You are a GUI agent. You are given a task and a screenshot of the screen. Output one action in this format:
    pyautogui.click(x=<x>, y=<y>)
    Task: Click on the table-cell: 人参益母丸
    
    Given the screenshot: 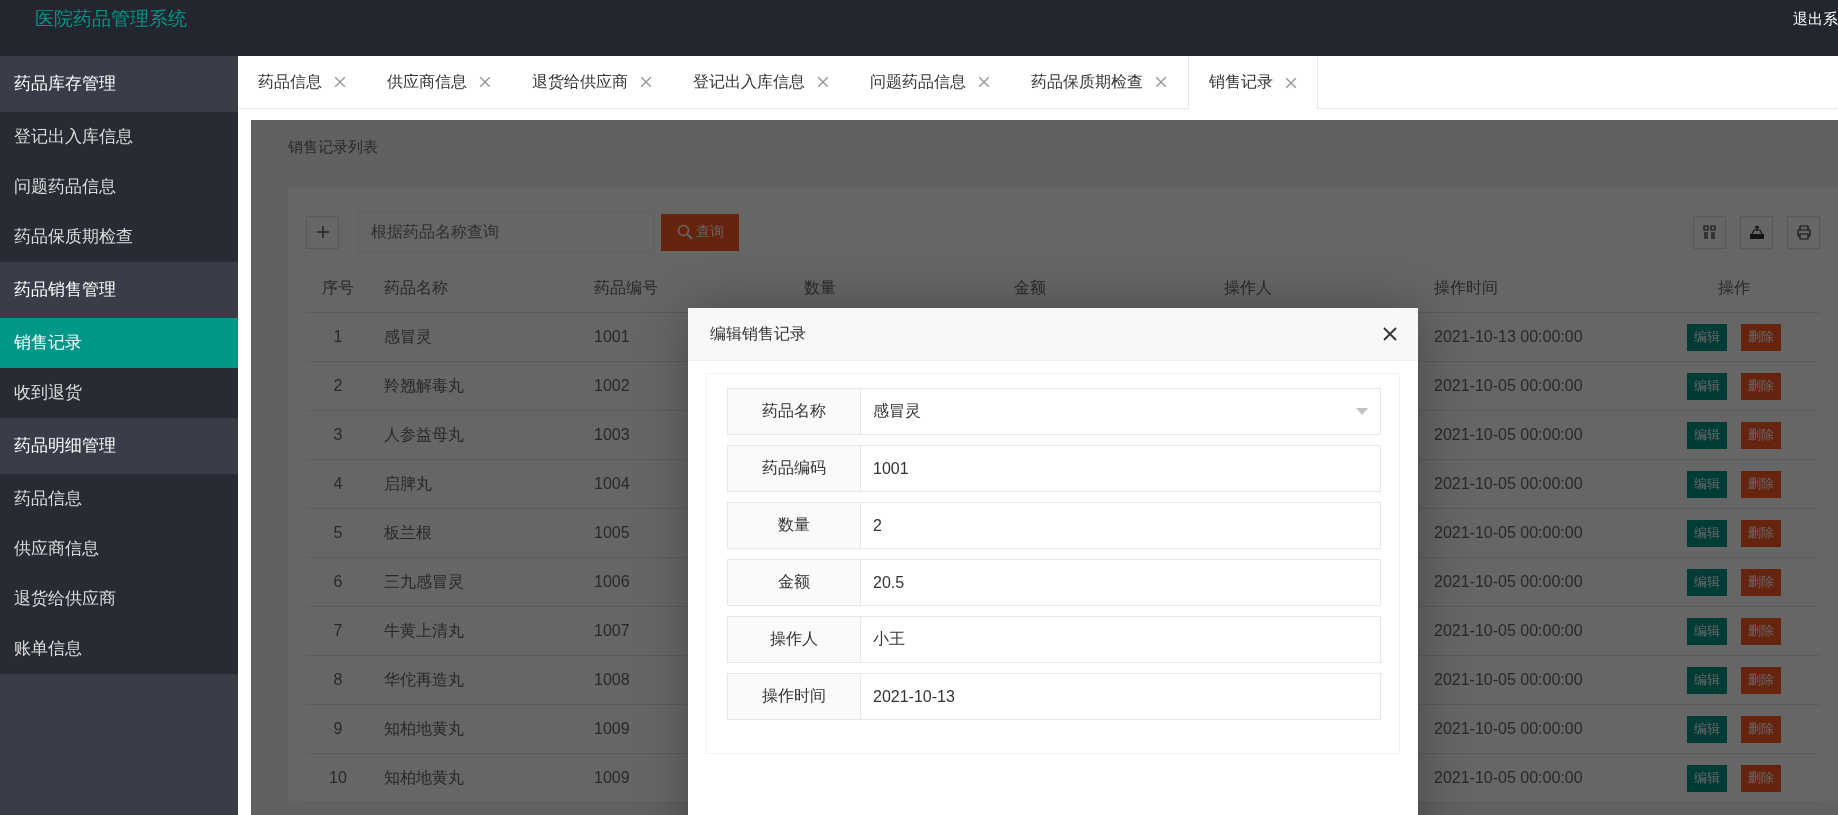 What is the action you would take?
    pyautogui.click(x=475, y=435)
    